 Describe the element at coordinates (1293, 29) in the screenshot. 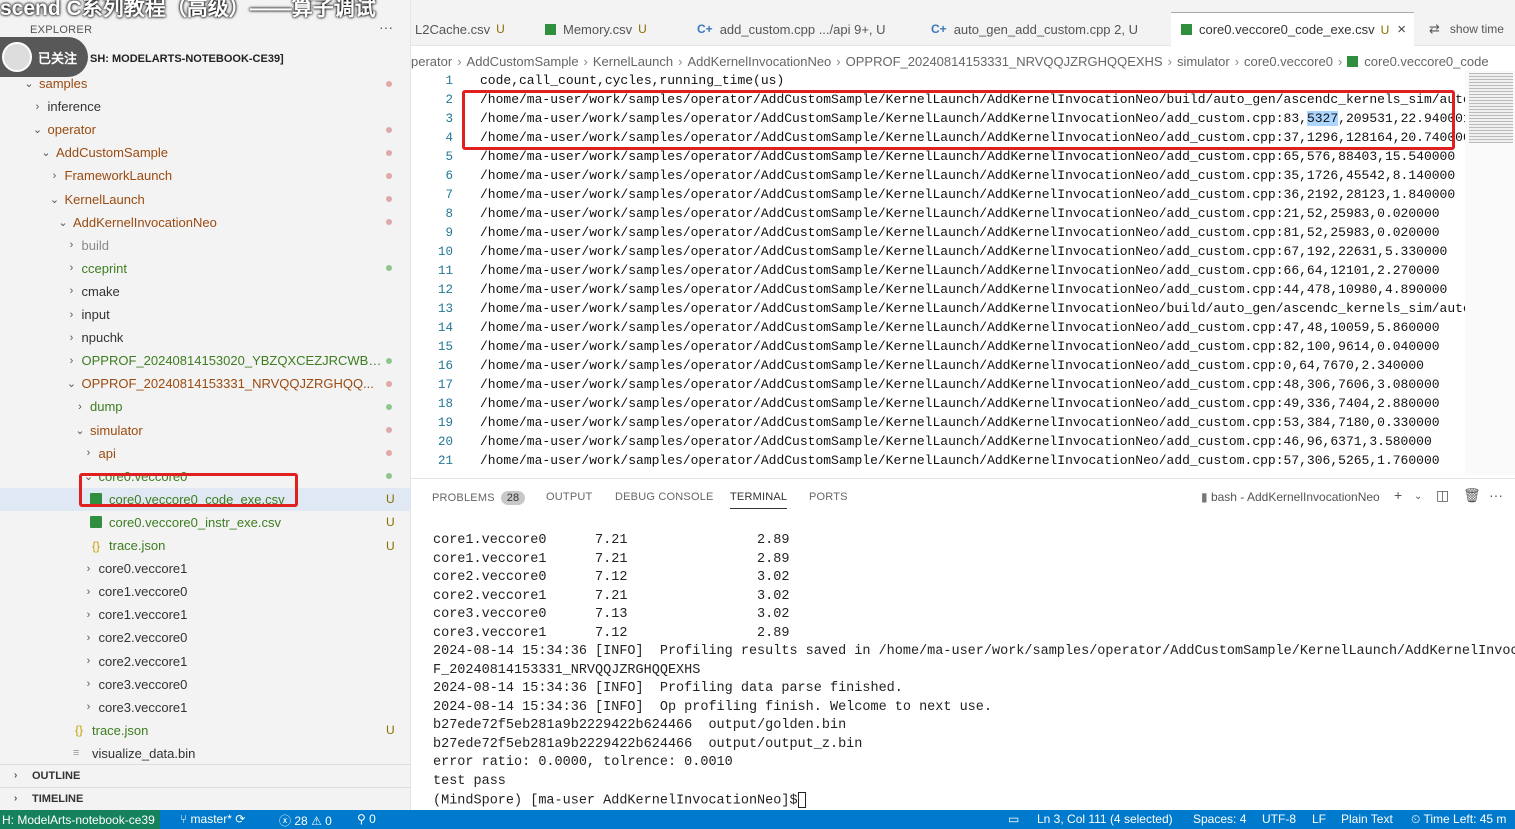

I see `tab-core0-veccore0-code-exe-csv: core0.veccore0_code_exe.csv U ×` at that location.